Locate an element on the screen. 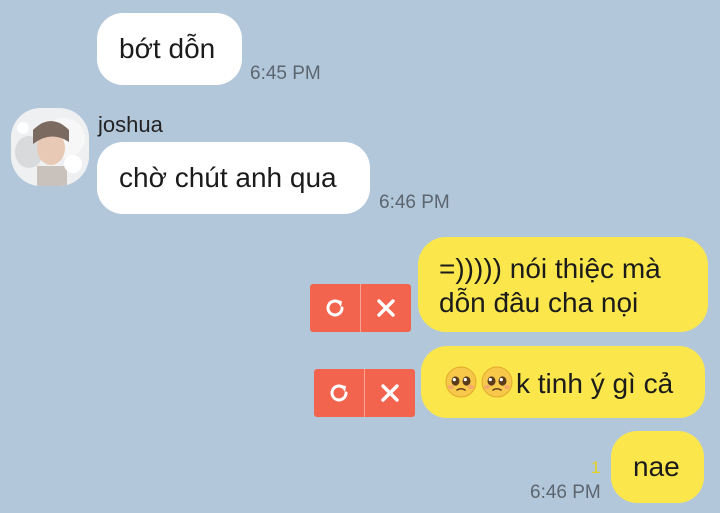  message-bubble-outgoing: k tinh ý gì cả is located at coordinates (563, 382).